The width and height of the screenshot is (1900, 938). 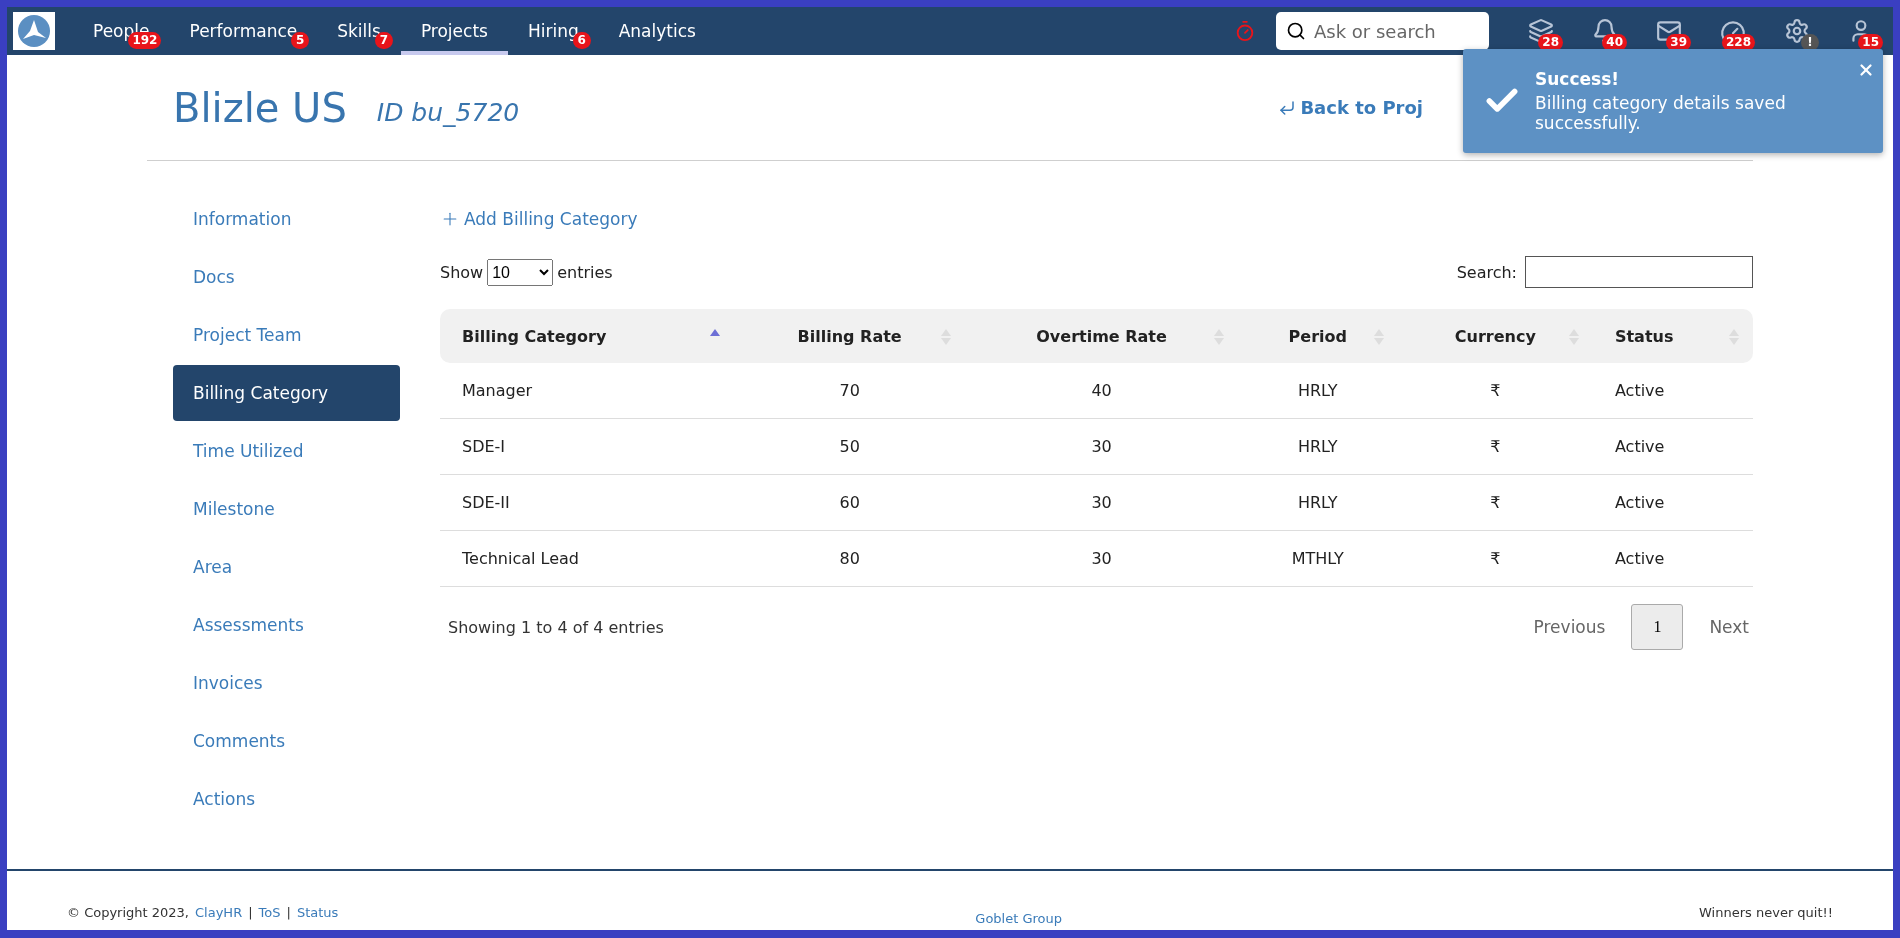 What do you see at coordinates (1350, 107) in the screenshot?
I see `back-link: Back to Proj` at bounding box center [1350, 107].